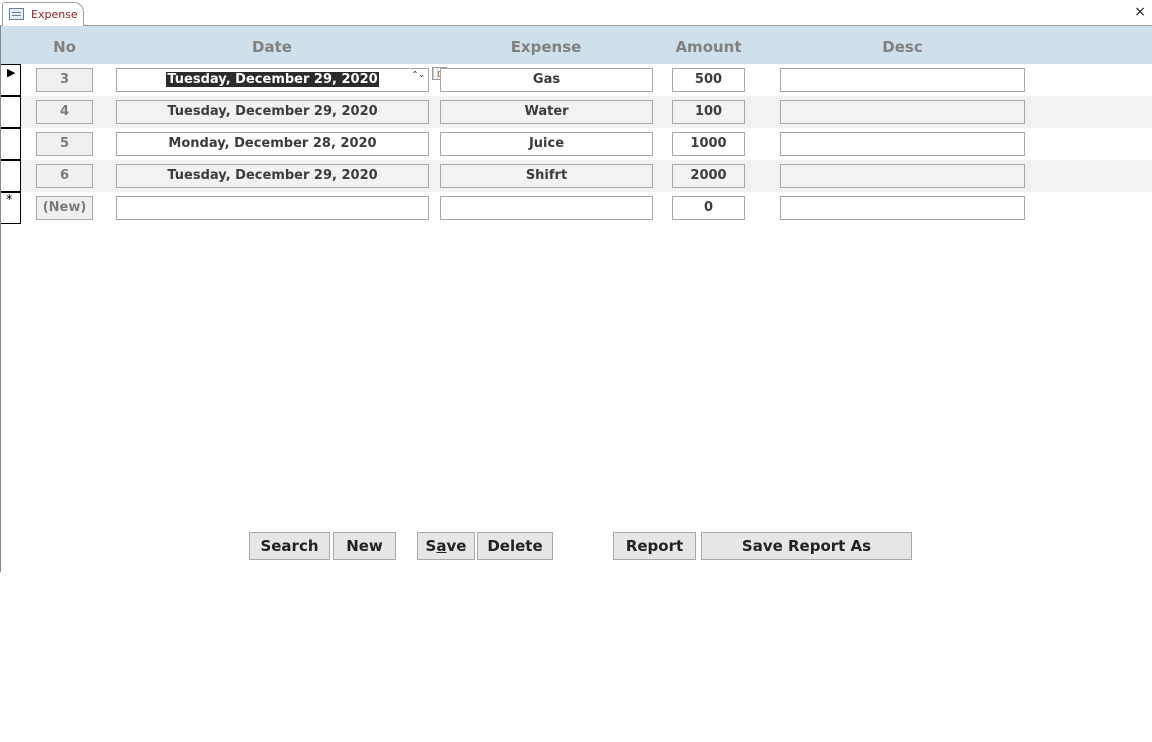 This screenshot has width=1152, height=742. Describe the element at coordinates (1140, 12) in the screenshot. I see `close-icon: ×` at that location.